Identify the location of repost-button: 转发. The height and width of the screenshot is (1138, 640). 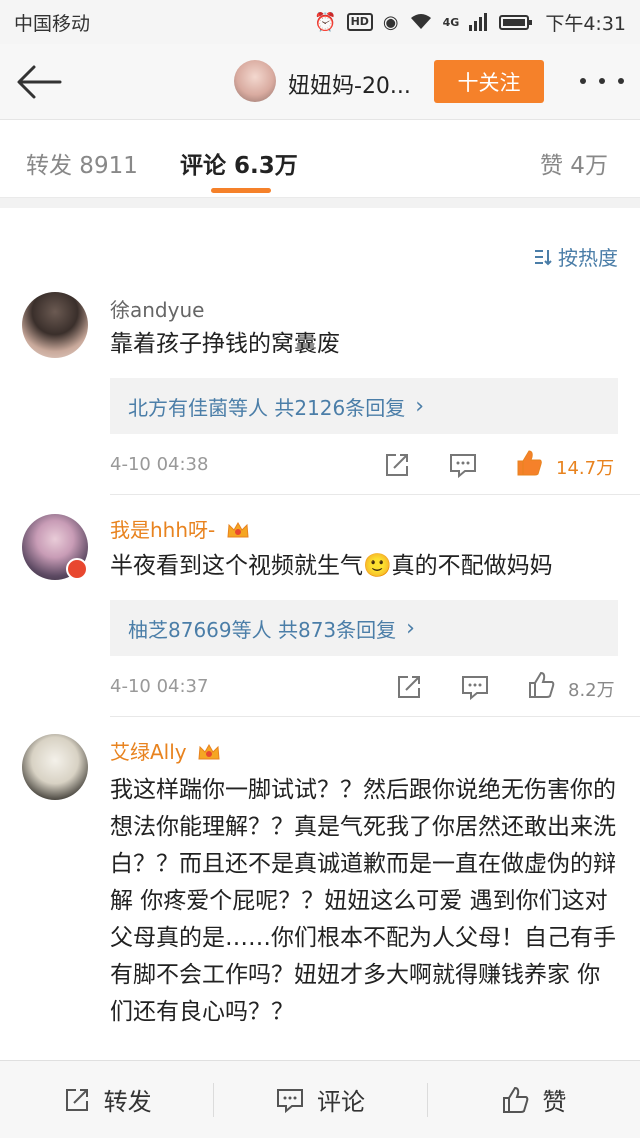
(106, 1099).